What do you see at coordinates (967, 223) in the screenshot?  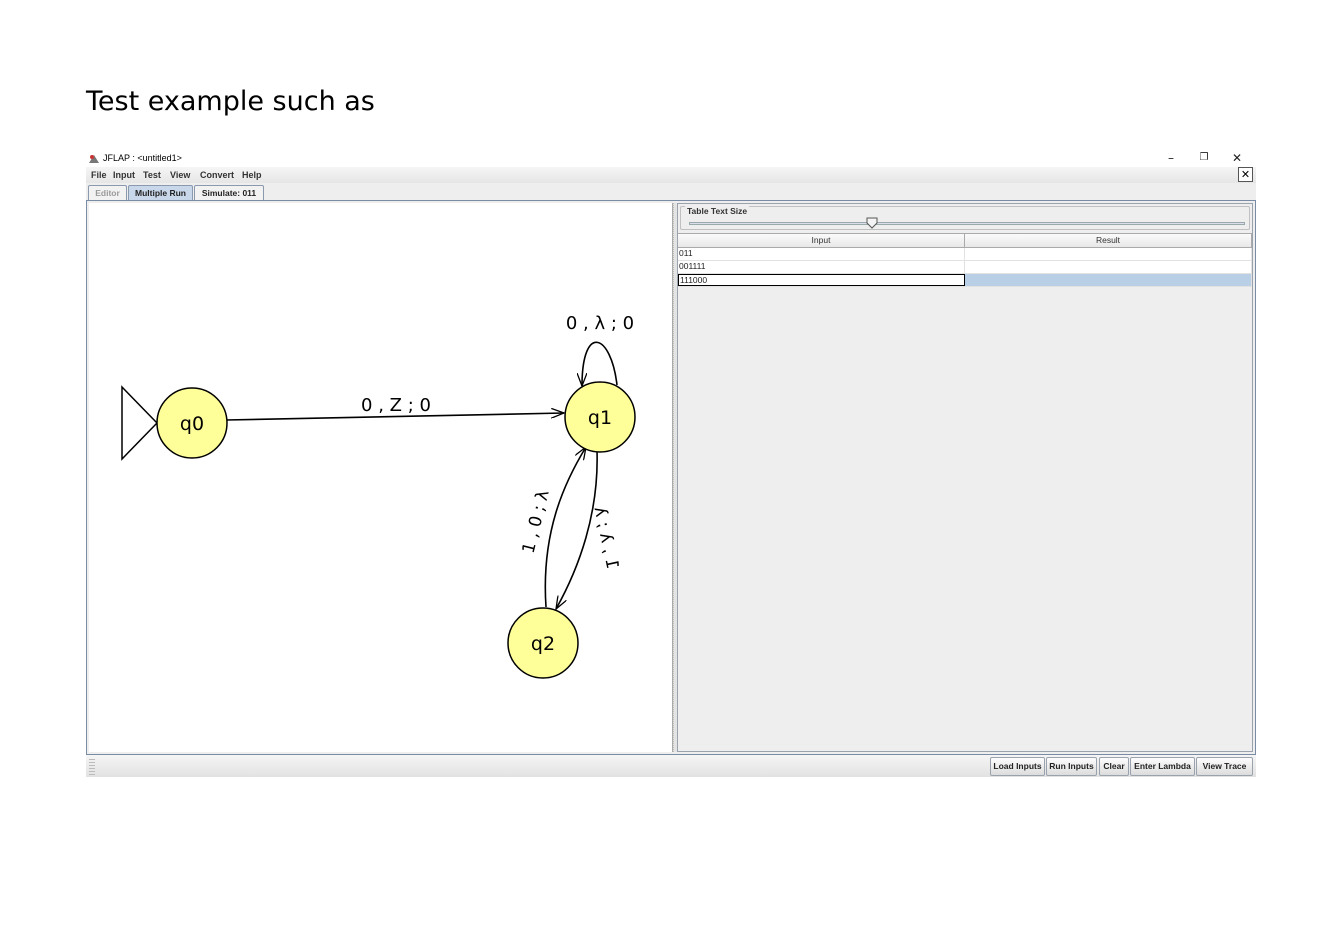 I see `table-text-size-track` at bounding box center [967, 223].